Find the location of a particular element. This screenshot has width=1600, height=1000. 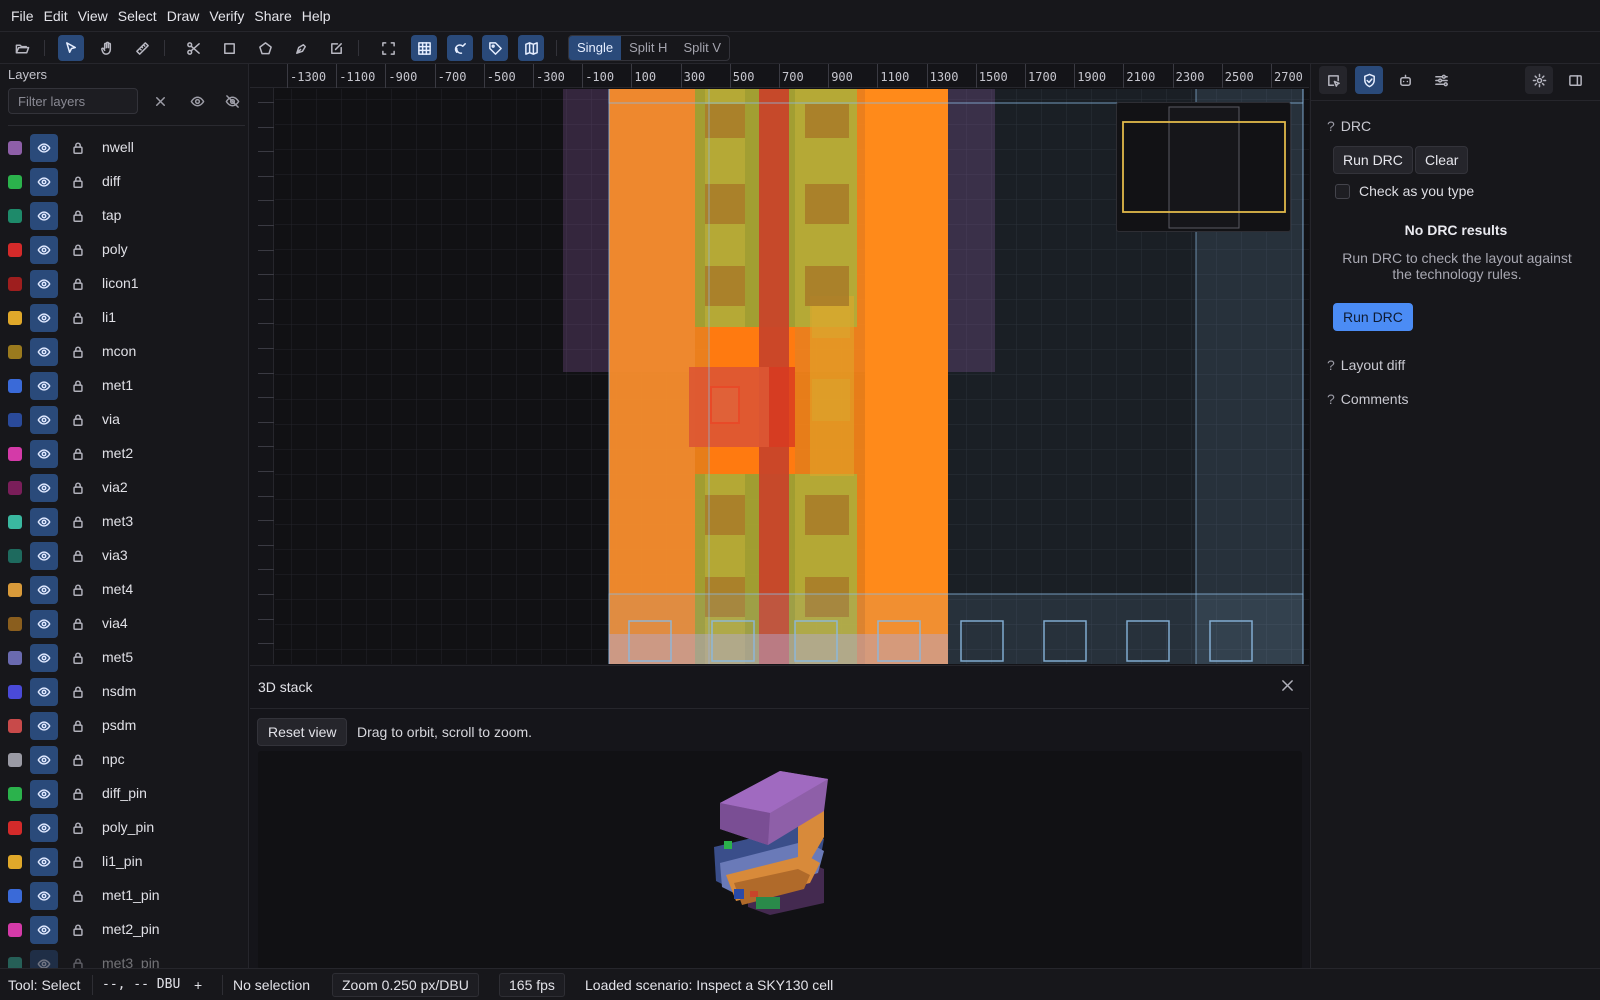

layer-row-met5: met5 is located at coordinates (124, 658).